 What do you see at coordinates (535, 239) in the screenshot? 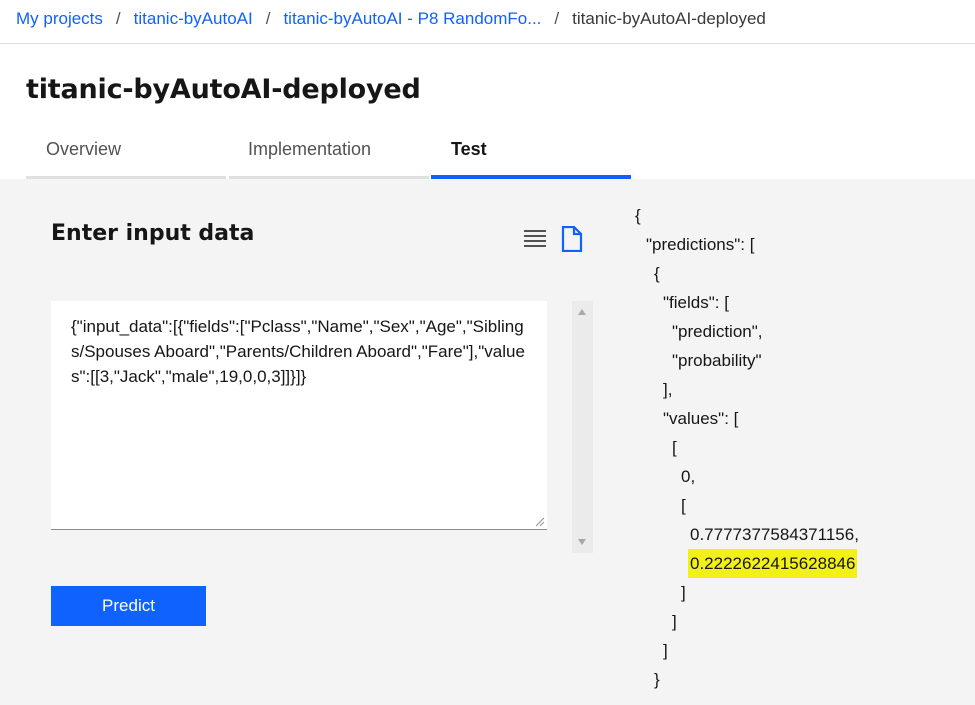
I see `list-view-icon` at bounding box center [535, 239].